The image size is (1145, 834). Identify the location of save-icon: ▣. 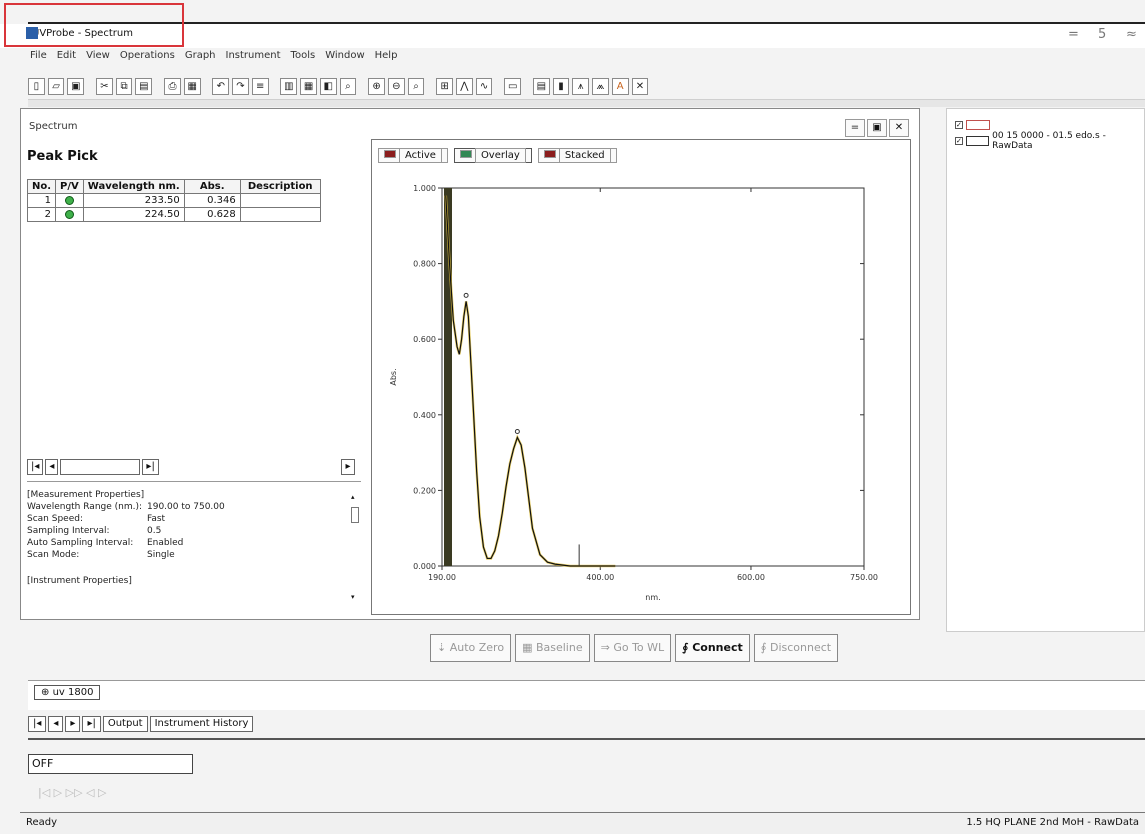
(76, 86).